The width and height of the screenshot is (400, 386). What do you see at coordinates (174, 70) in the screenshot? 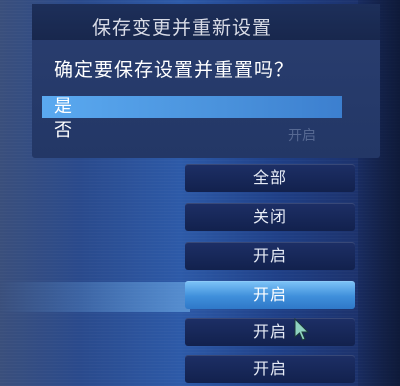
I see `dialog-message: 确定要保存设置并重置吗？` at bounding box center [174, 70].